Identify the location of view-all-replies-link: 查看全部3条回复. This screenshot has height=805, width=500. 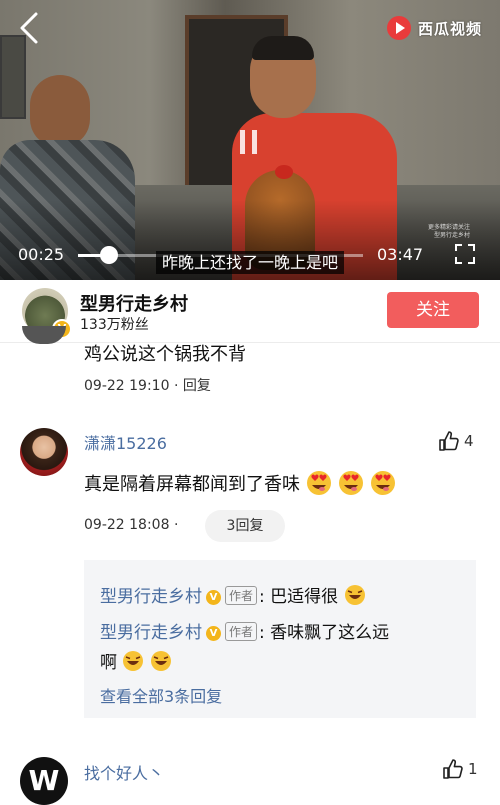
(161, 695).